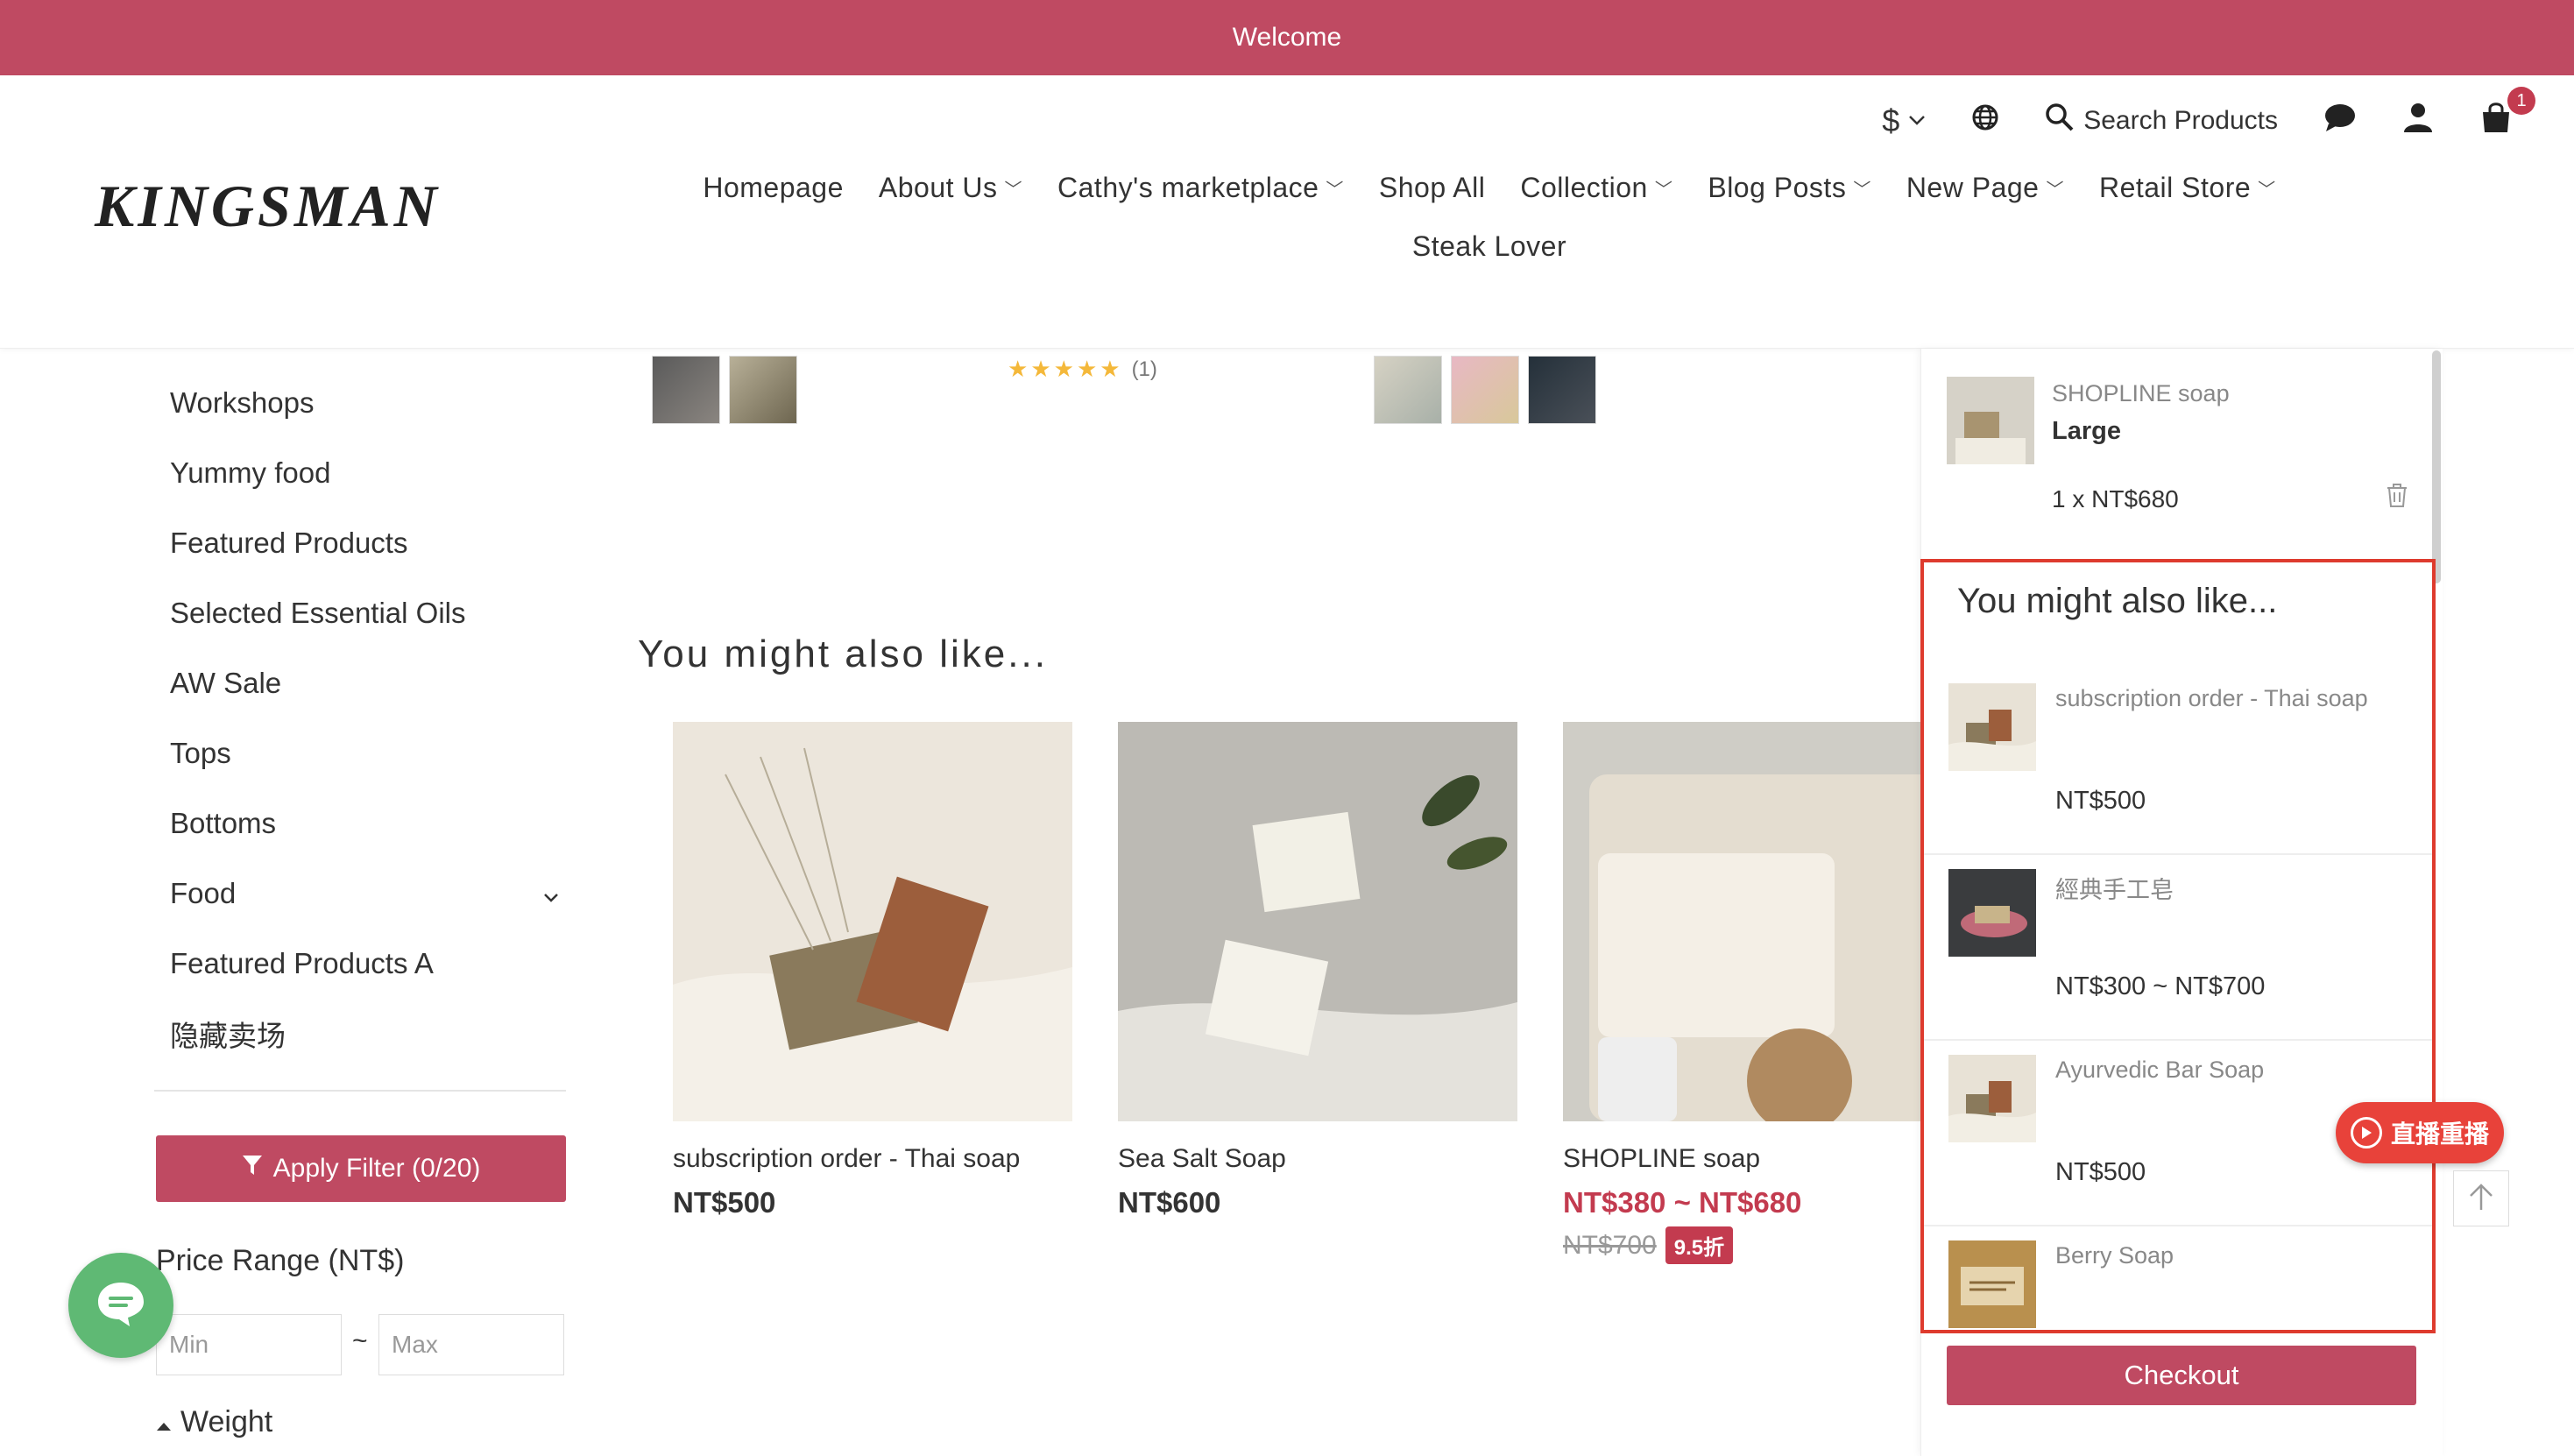 Image resolution: width=2574 pixels, height=1456 pixels. Describe the element at coordinates (2159, 1070) in the screenshot. I see `recommendation-name: Ayurvedic Bar Soap` at that location.